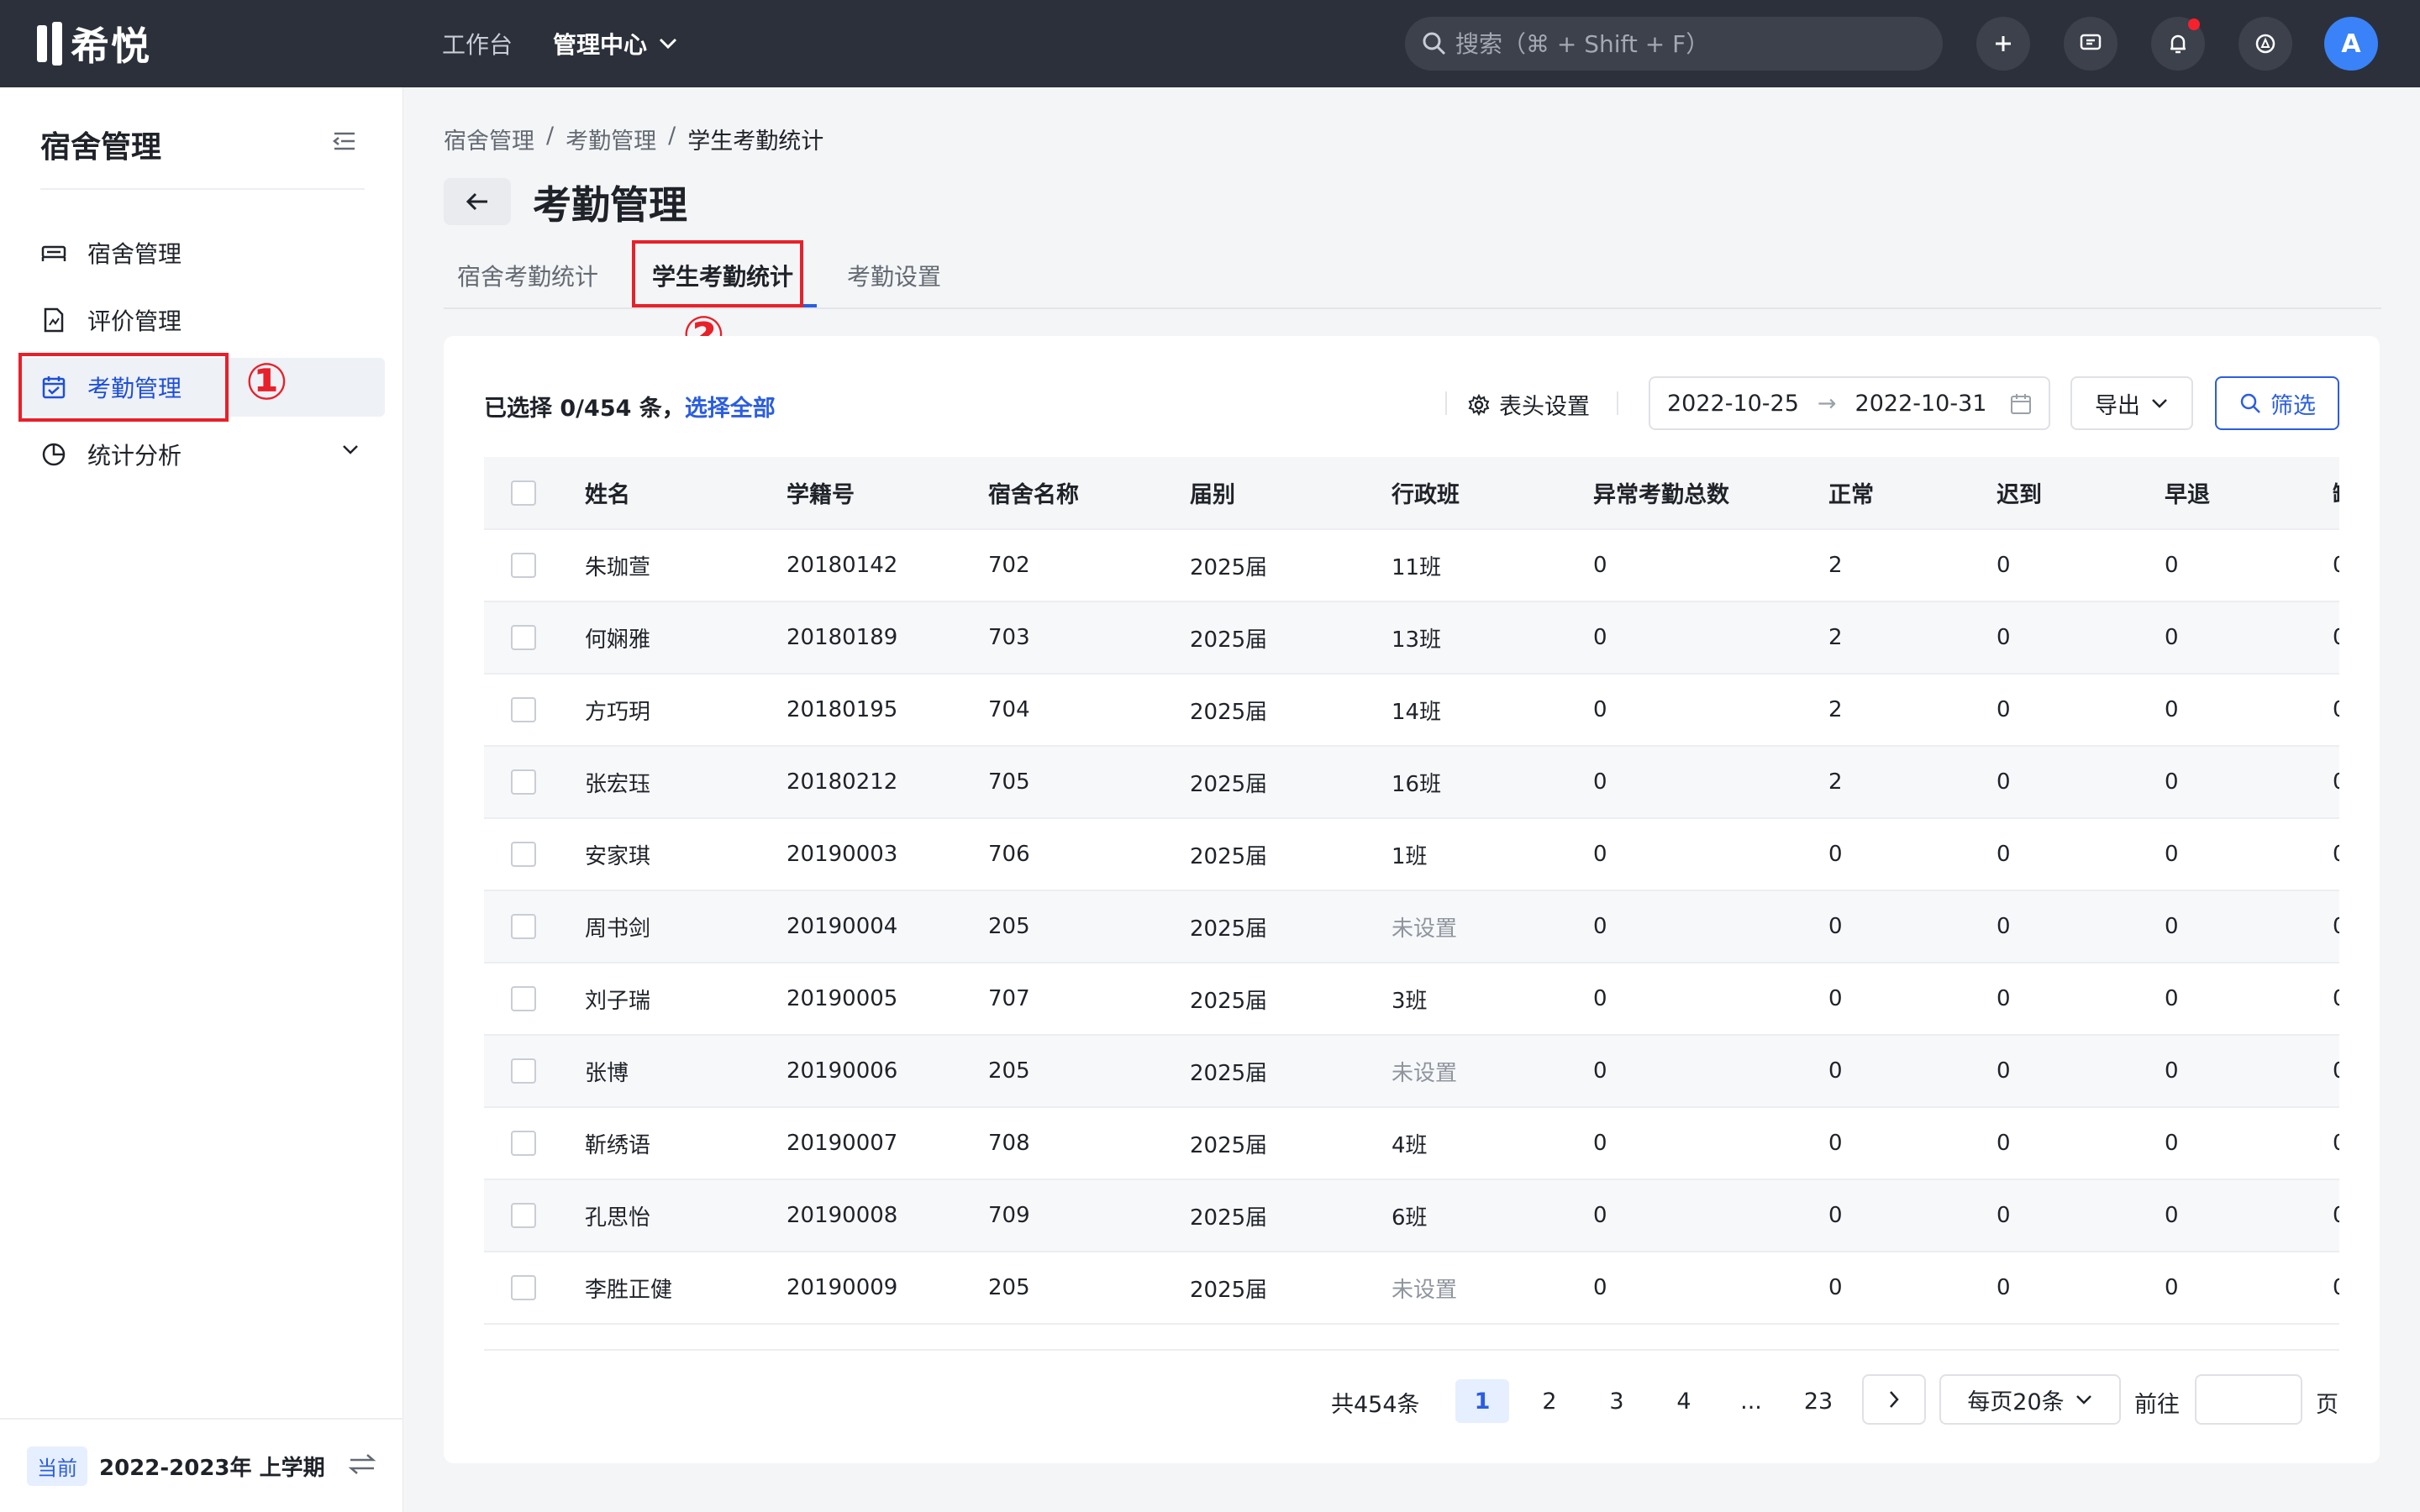  I want to click on table-row: 安家琪 20190003 706 2025届 1班 0 0 0 0 0, so click(1411, 854).